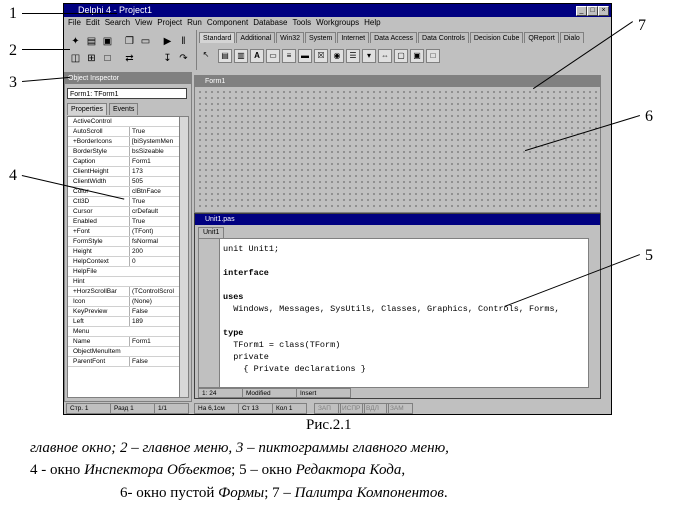 Image resolution: width=680 pixels, height=515 pixels. I want to click on menu-view: View, so click(143, 22).